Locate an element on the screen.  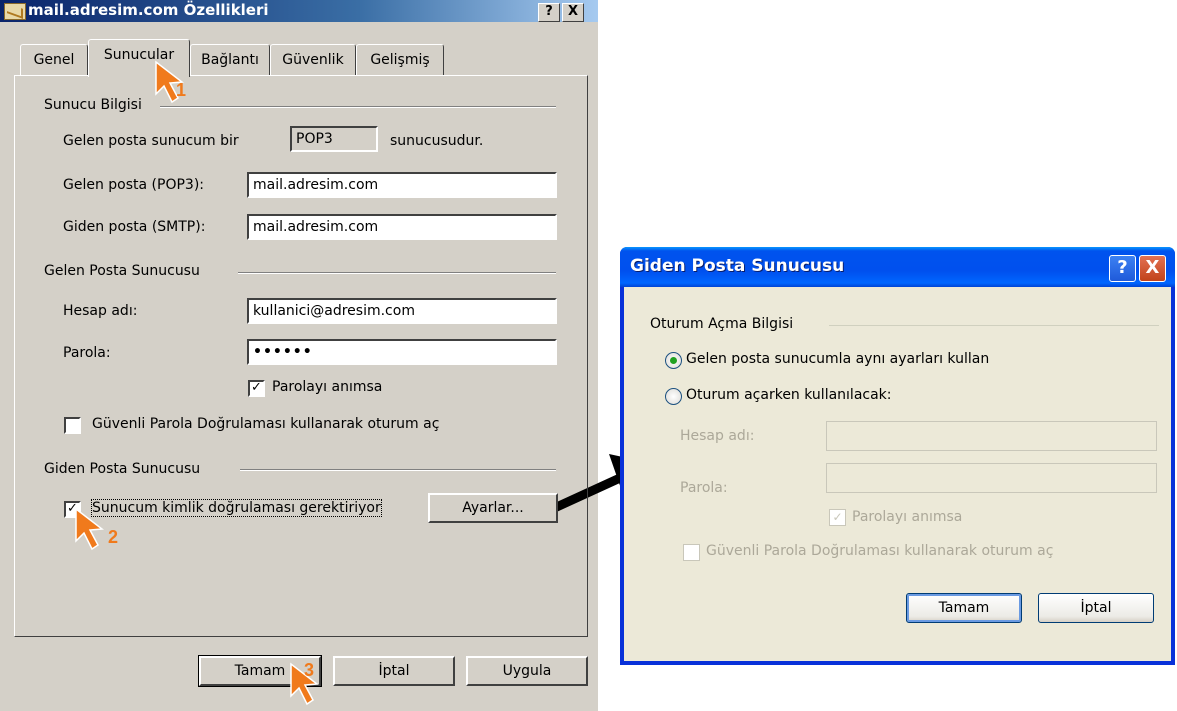
outgoing-group-label: Giden Posta Sunucusu is located at coordinates (122, 469).